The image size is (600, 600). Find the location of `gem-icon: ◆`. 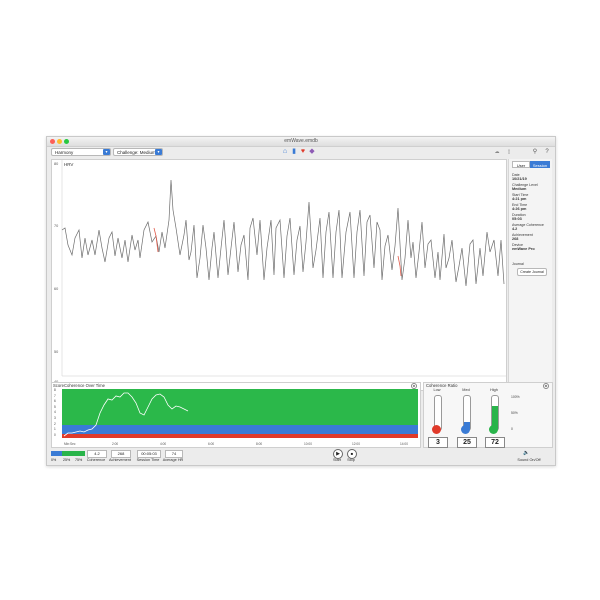

gem-icon: ◆ is located at coordinates (312, 152).